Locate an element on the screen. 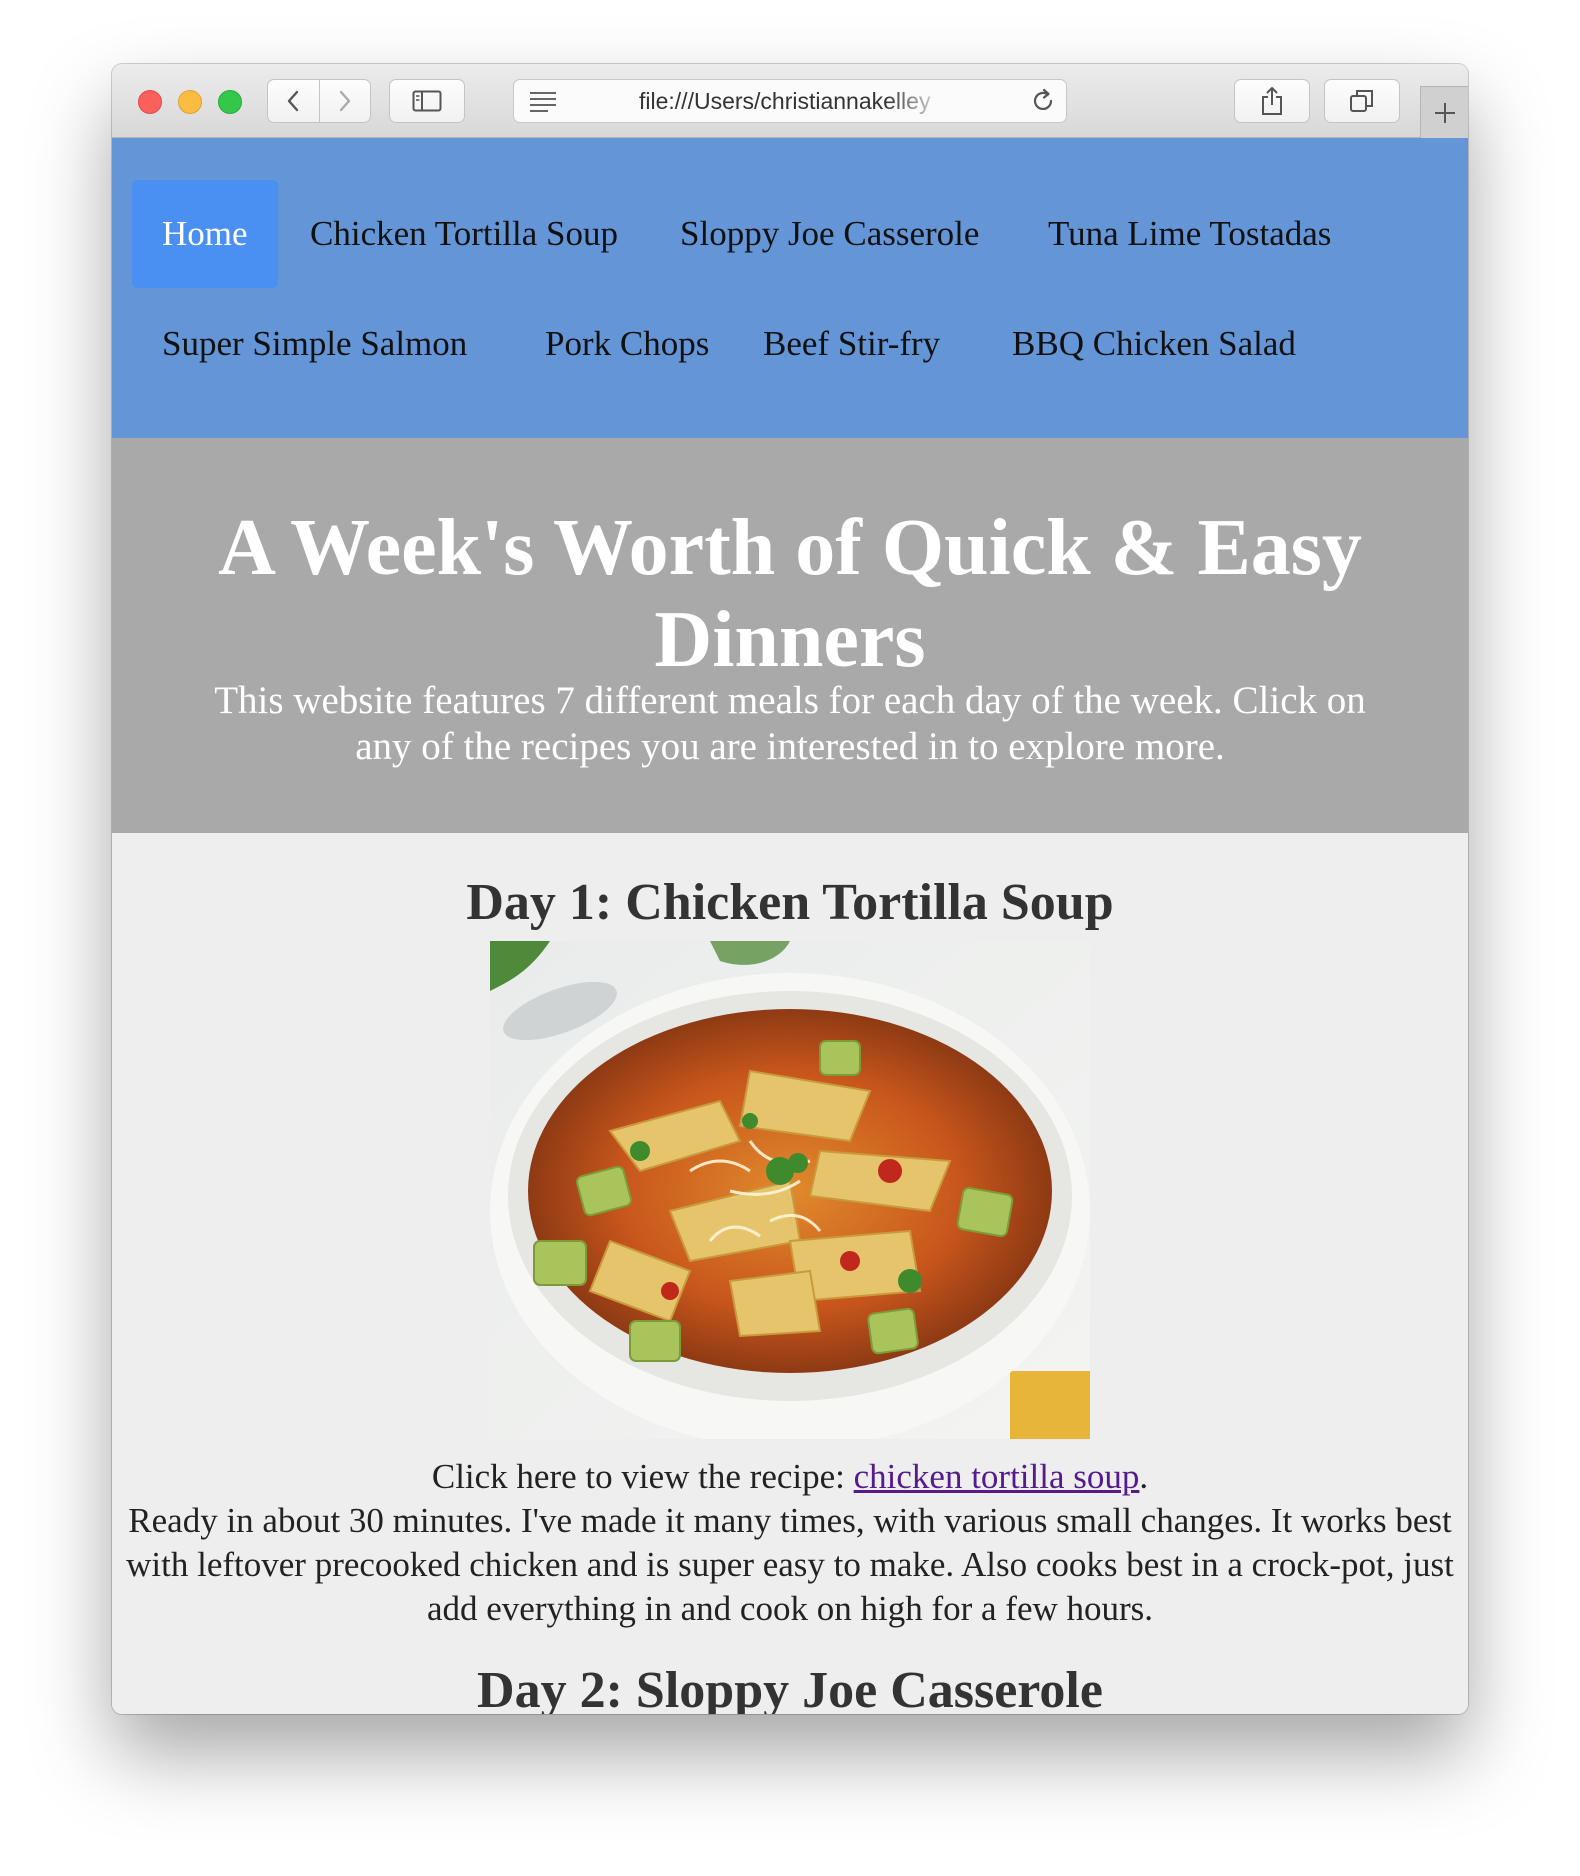 Image resolution: width=1580 pixels, height=1876 pixels. tabs-icon is located at coordinates (1361, 101).